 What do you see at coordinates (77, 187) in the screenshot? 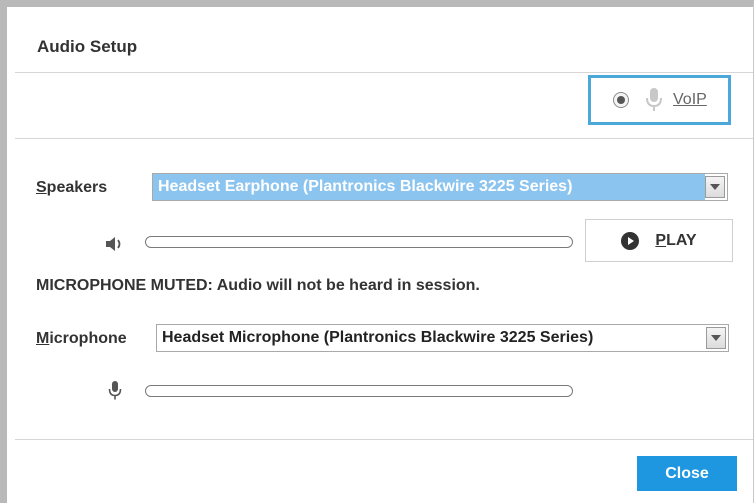
I see `speakers-label-rest: peakers` at bounding box center [77, 187].